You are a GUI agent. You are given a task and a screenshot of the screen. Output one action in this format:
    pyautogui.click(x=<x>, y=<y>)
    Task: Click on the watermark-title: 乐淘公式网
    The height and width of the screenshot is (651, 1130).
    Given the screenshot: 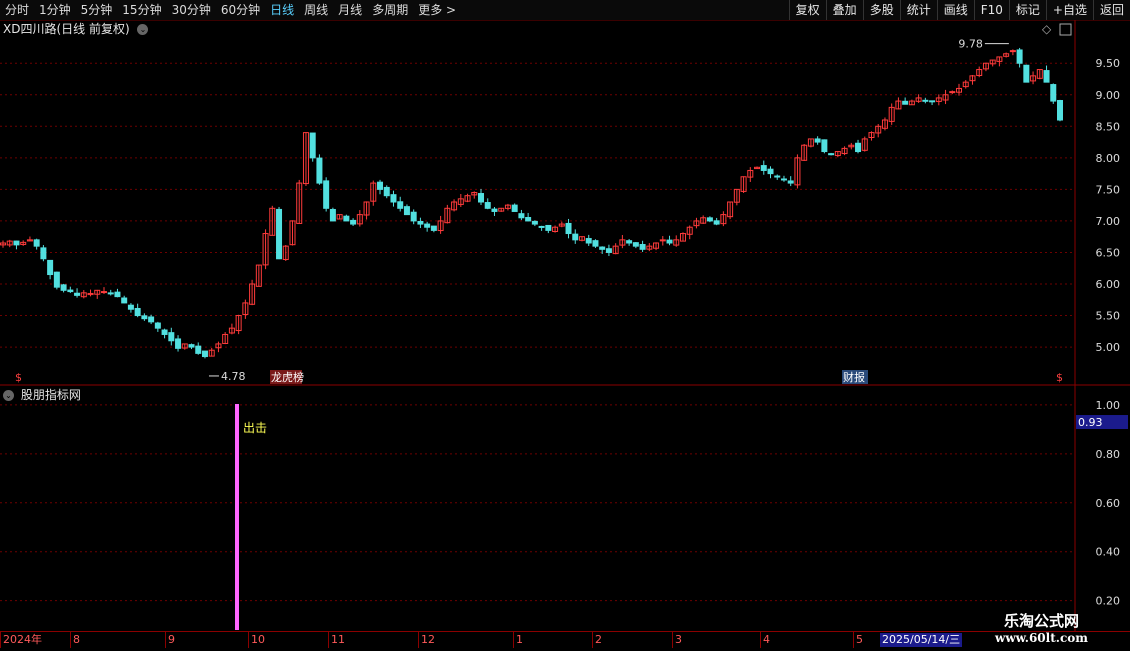 What is the action you would take?
    pyautogui.click(x=1041, y=621)
    